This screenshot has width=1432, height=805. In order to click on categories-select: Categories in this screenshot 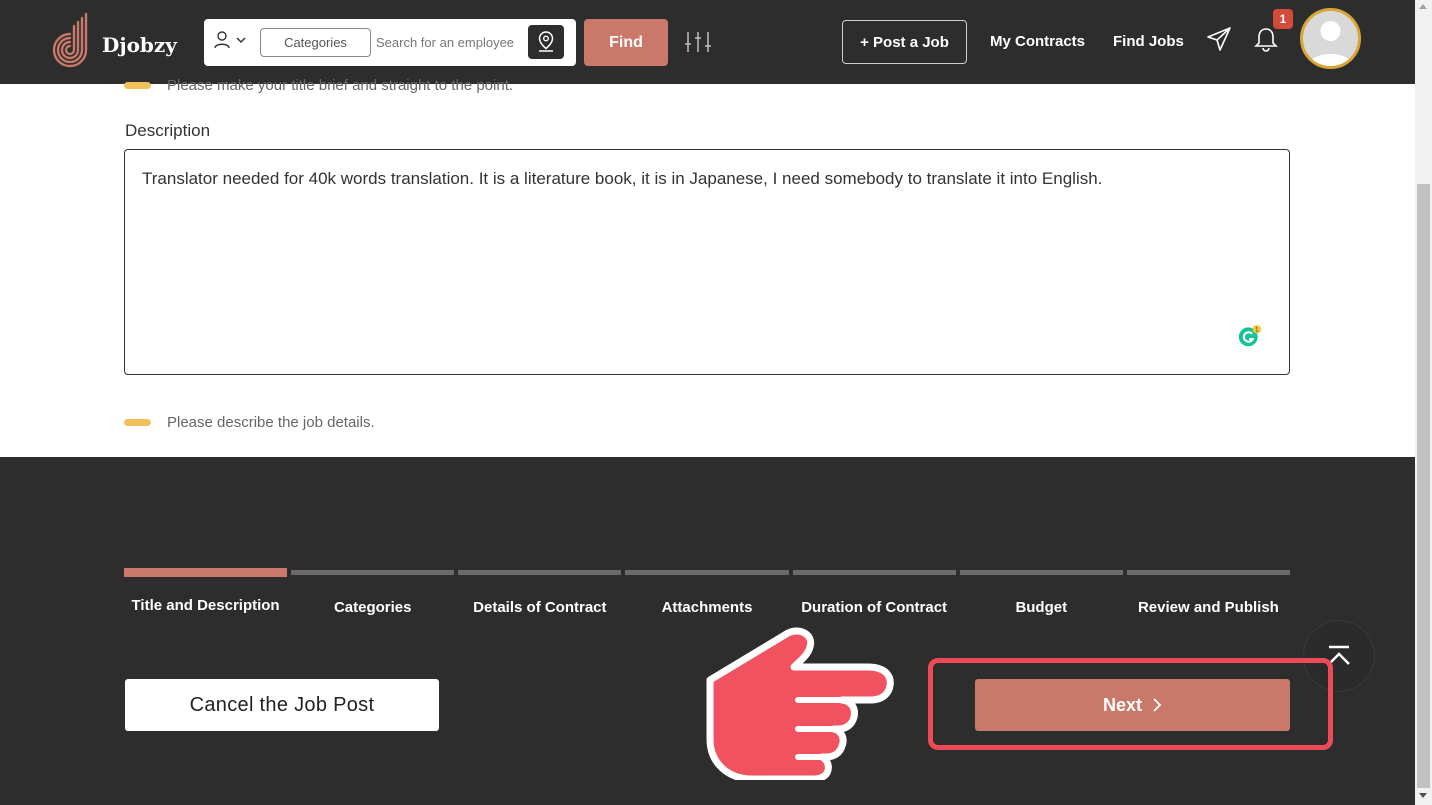, I will do `click(315, 42)`.